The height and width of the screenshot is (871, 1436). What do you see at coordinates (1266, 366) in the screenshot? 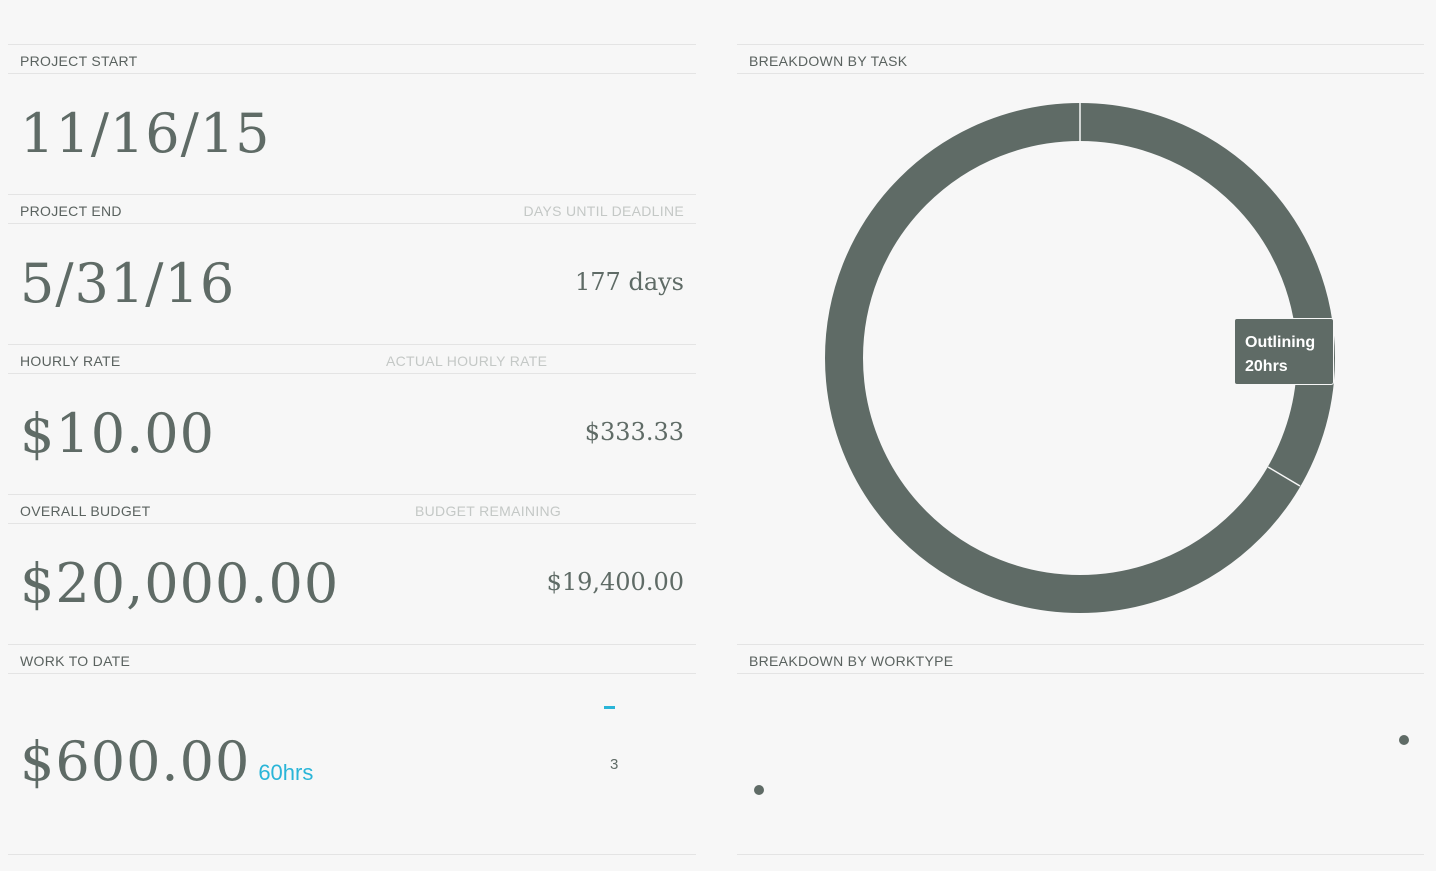
I see `tooltip-task-hours: 20hrs` at bounding box center [1266, 366].